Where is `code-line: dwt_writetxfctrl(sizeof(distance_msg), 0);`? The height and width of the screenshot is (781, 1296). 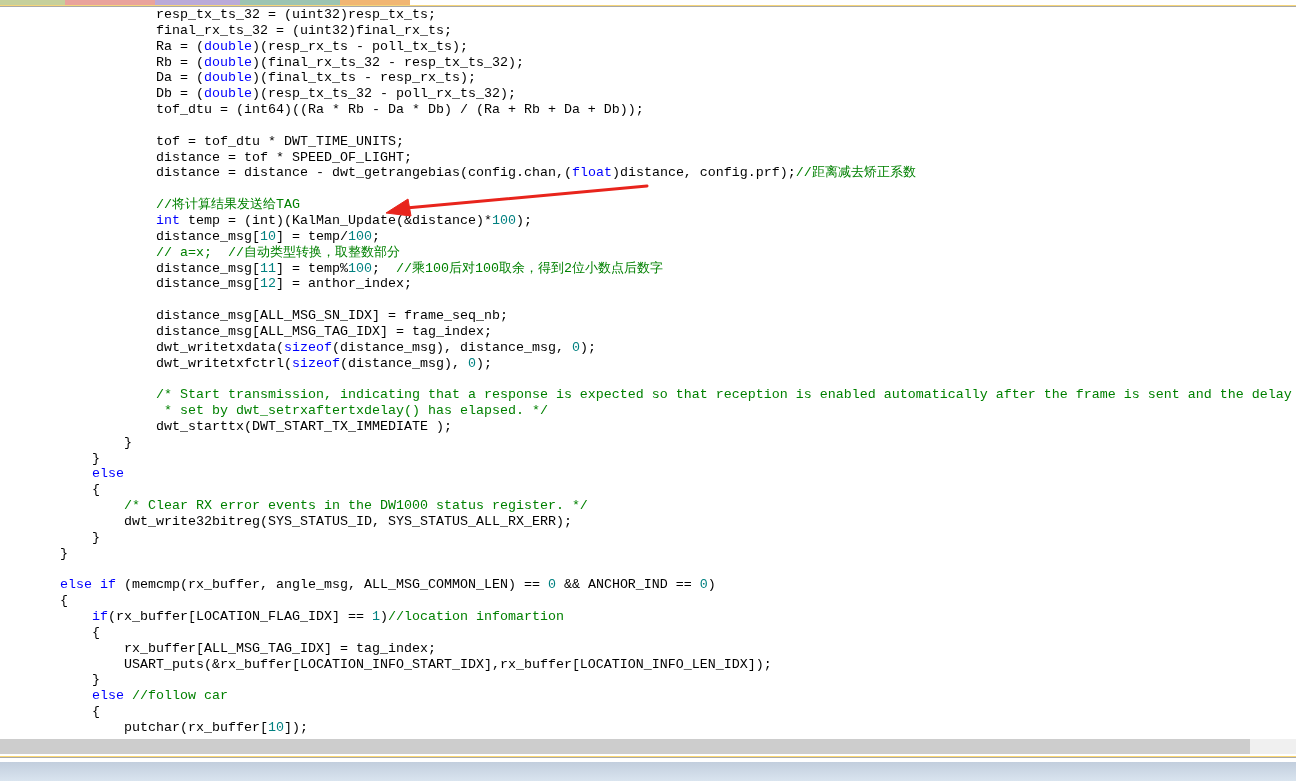
code-line: dwt_writetxfctrl(sizeof(distance_msg), 0); is located at coordinates (323, 363).